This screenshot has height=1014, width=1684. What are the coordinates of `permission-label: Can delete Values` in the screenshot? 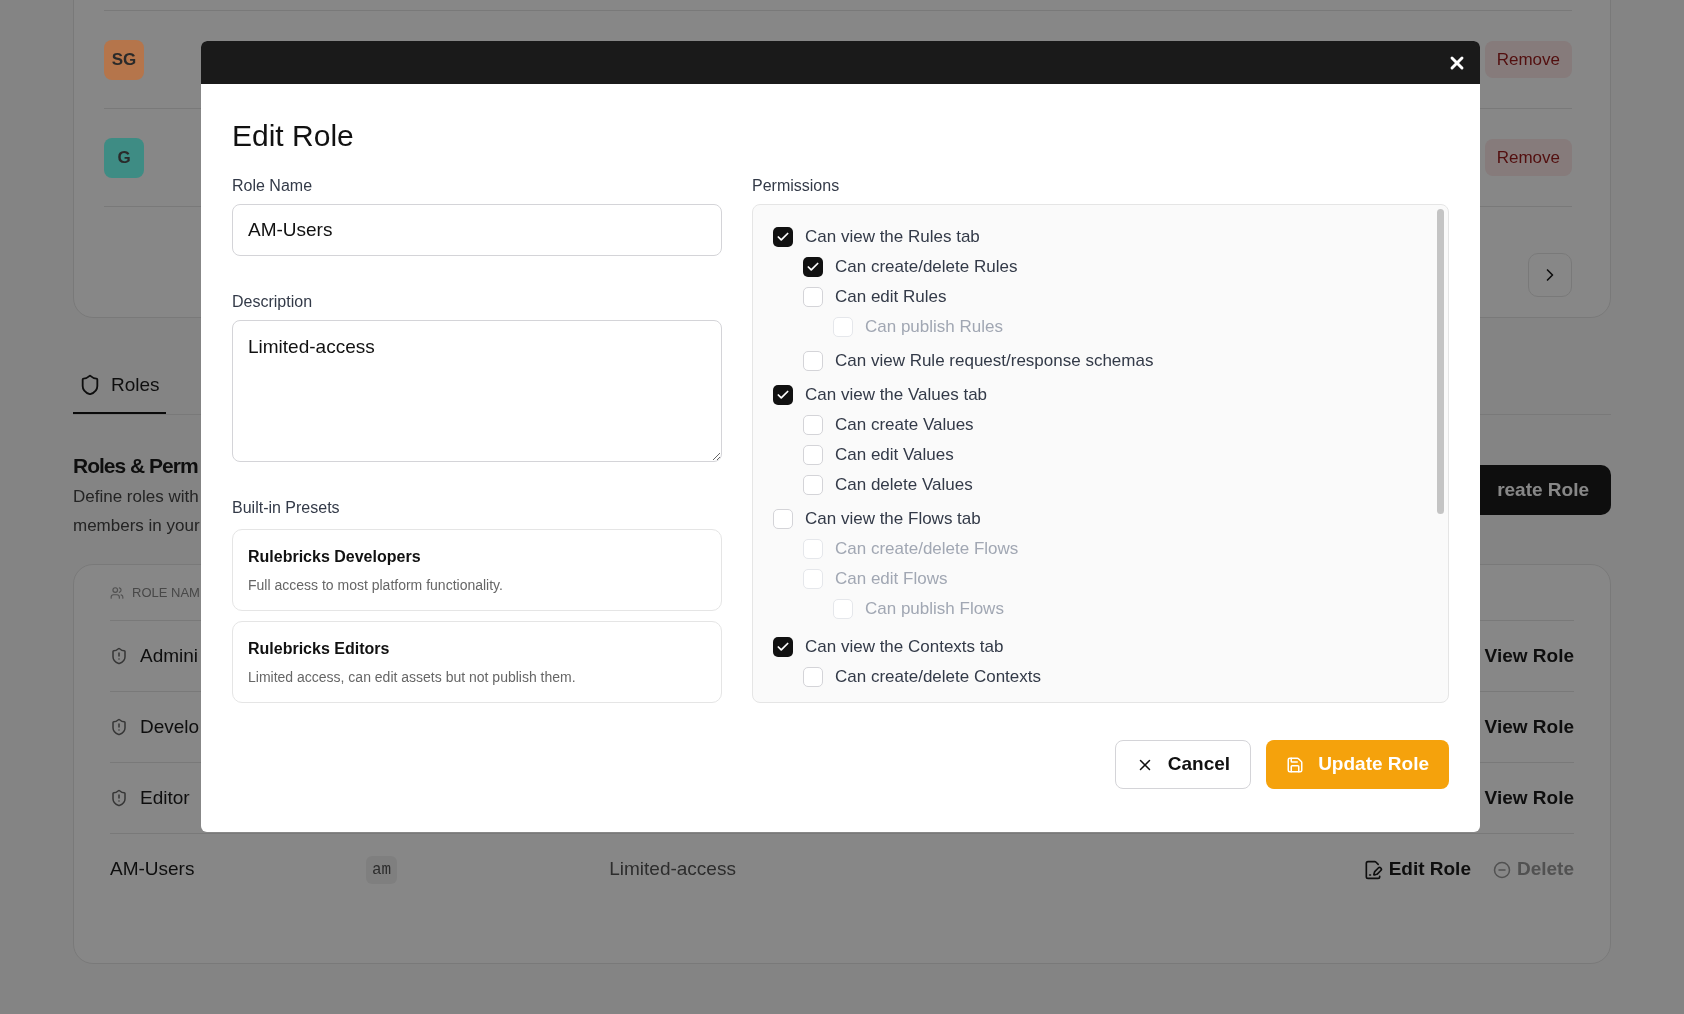 It's located at (904, 485).